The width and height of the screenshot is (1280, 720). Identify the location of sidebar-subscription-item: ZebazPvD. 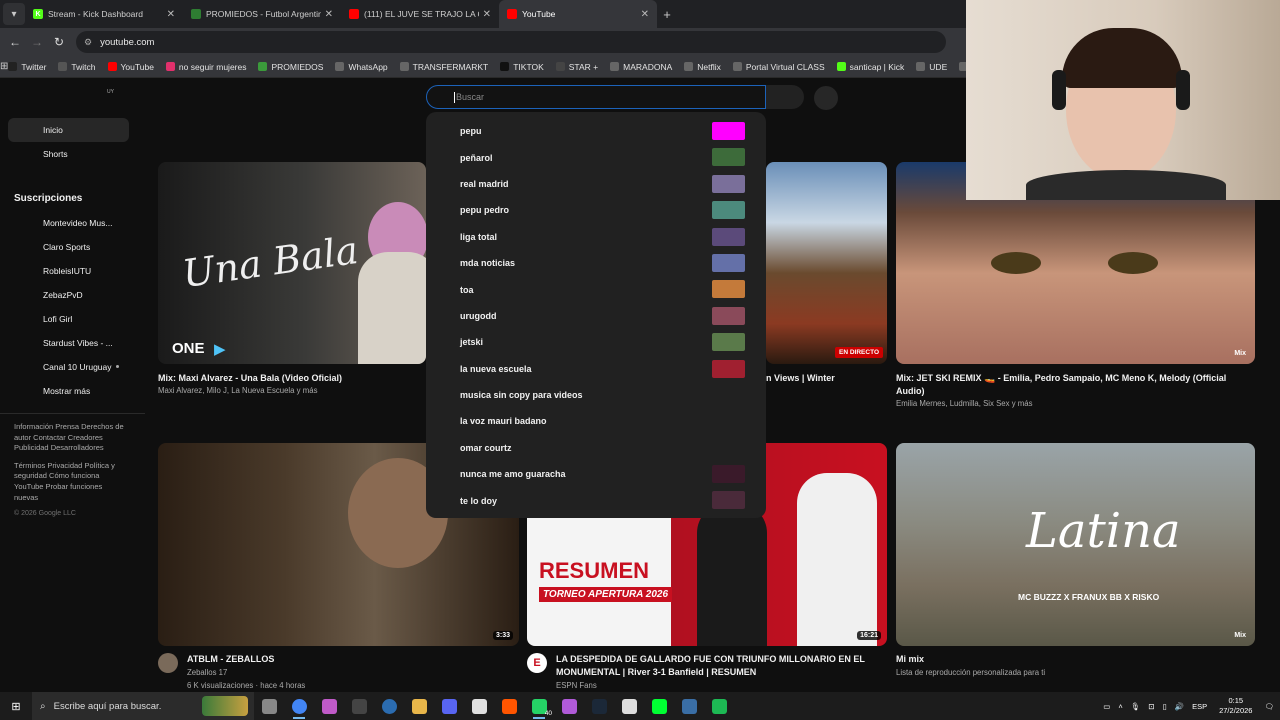
(68, 295).